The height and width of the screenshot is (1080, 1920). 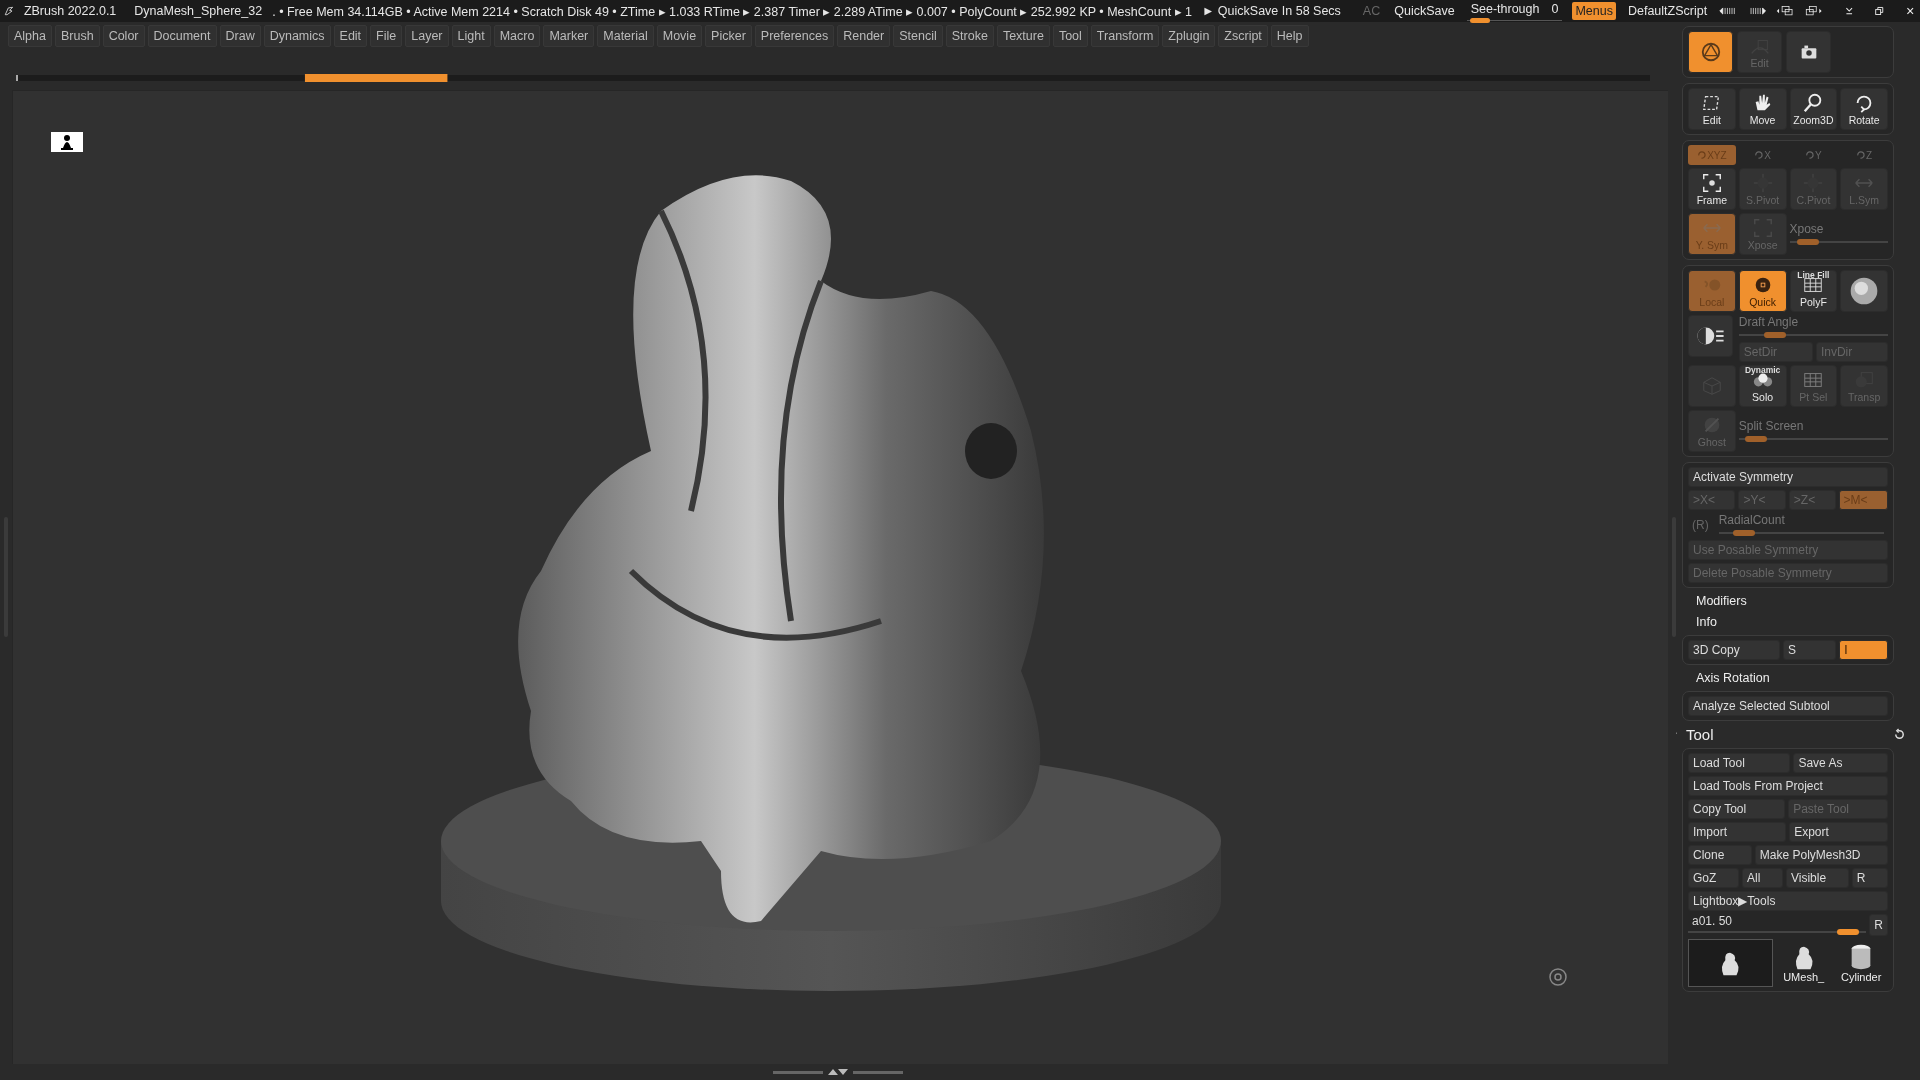 I want to click on tool-button: Export, so click(x=1838, y=832).